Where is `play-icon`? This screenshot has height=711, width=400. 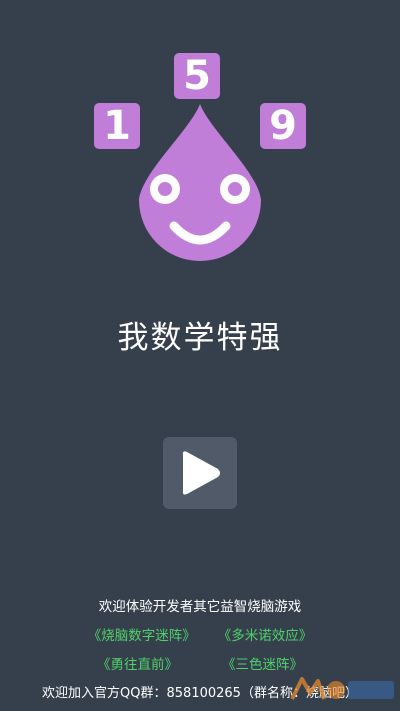
play-icon is located at coordinates (201, 473).